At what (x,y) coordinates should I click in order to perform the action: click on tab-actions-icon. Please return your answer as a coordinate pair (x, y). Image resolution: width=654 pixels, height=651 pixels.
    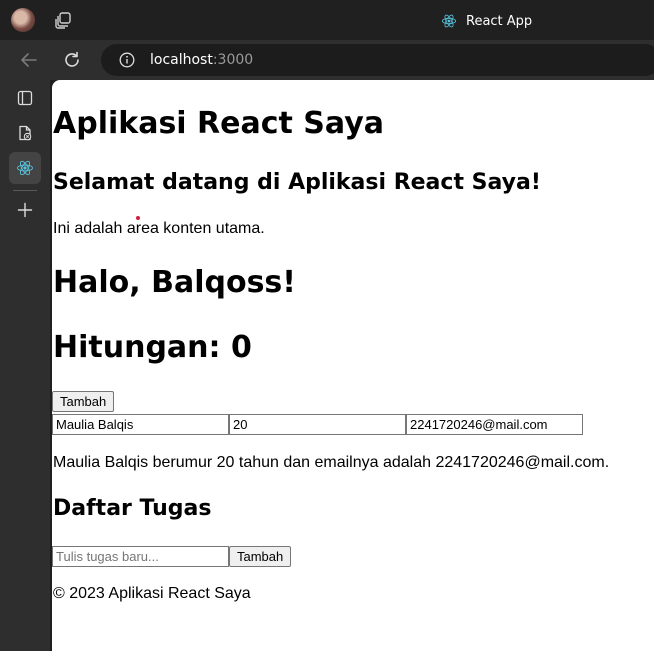
    Looking at the image, I should click on (25, 98).